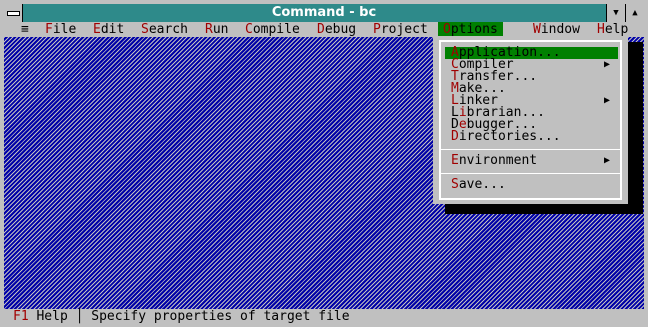  What do you see at coordinates (400, 29) in the screenshot?
I see `menu-project: Project` at bounding box center [400, 29].